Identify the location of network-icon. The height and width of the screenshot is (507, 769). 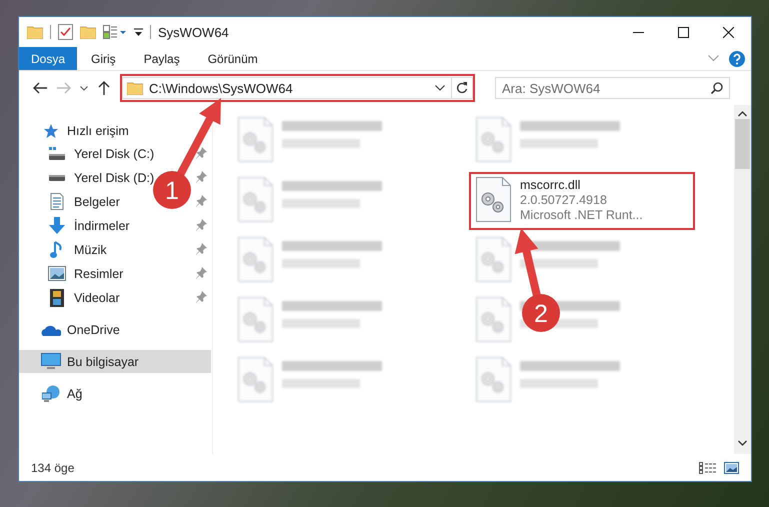
(51, 393).